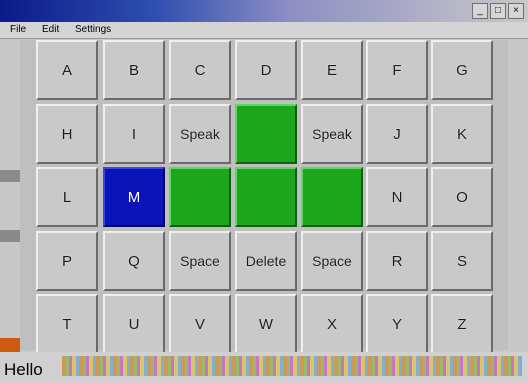 The height and width of the screenshot is (383, 528). I want to click on key-c: C, so click(200, 70).